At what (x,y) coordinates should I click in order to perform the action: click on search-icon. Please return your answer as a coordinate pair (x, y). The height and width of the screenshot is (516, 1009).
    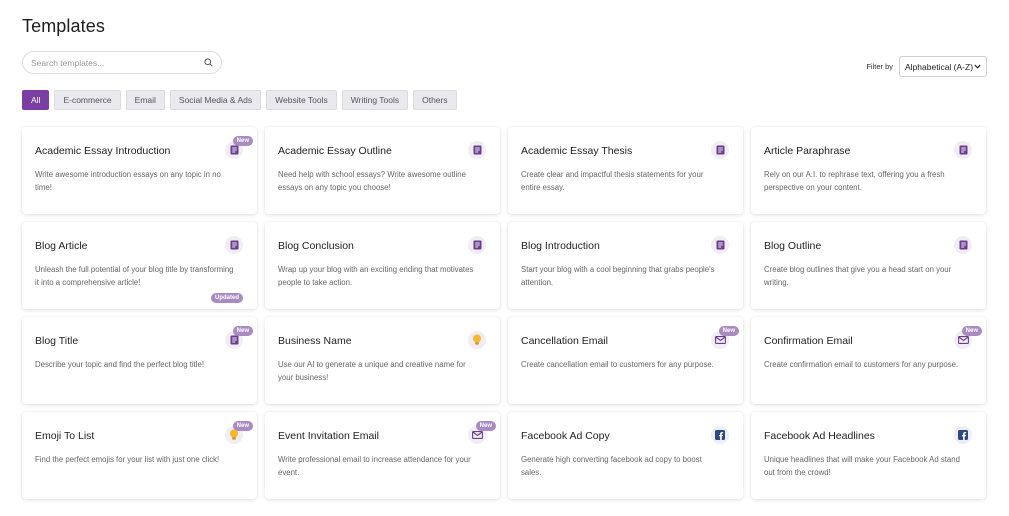
    Looking at the image, I should click on (208, 63).